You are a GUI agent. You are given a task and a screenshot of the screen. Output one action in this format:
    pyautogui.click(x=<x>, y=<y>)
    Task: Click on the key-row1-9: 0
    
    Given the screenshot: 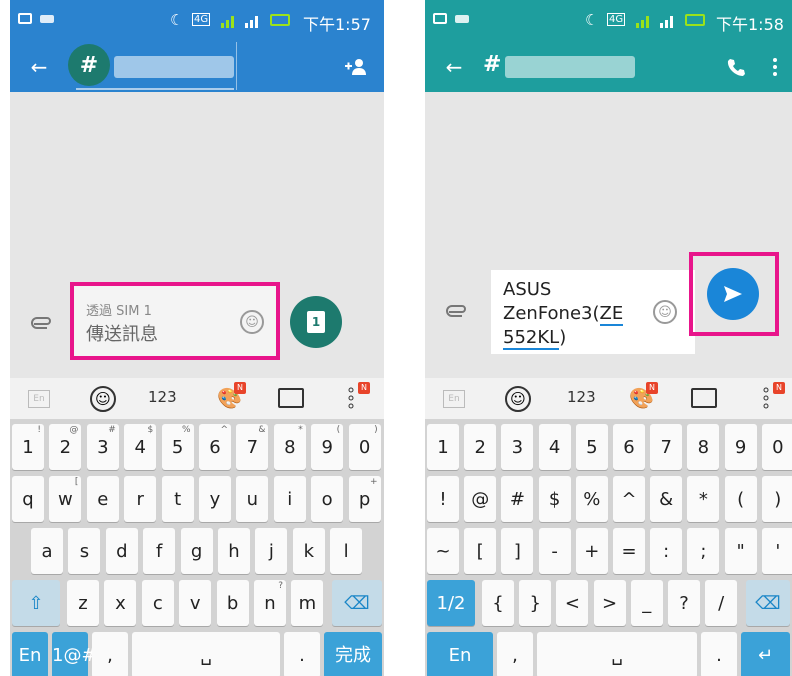 What is the action you would take?
    pyautogui.click(x=776, y=447)
    